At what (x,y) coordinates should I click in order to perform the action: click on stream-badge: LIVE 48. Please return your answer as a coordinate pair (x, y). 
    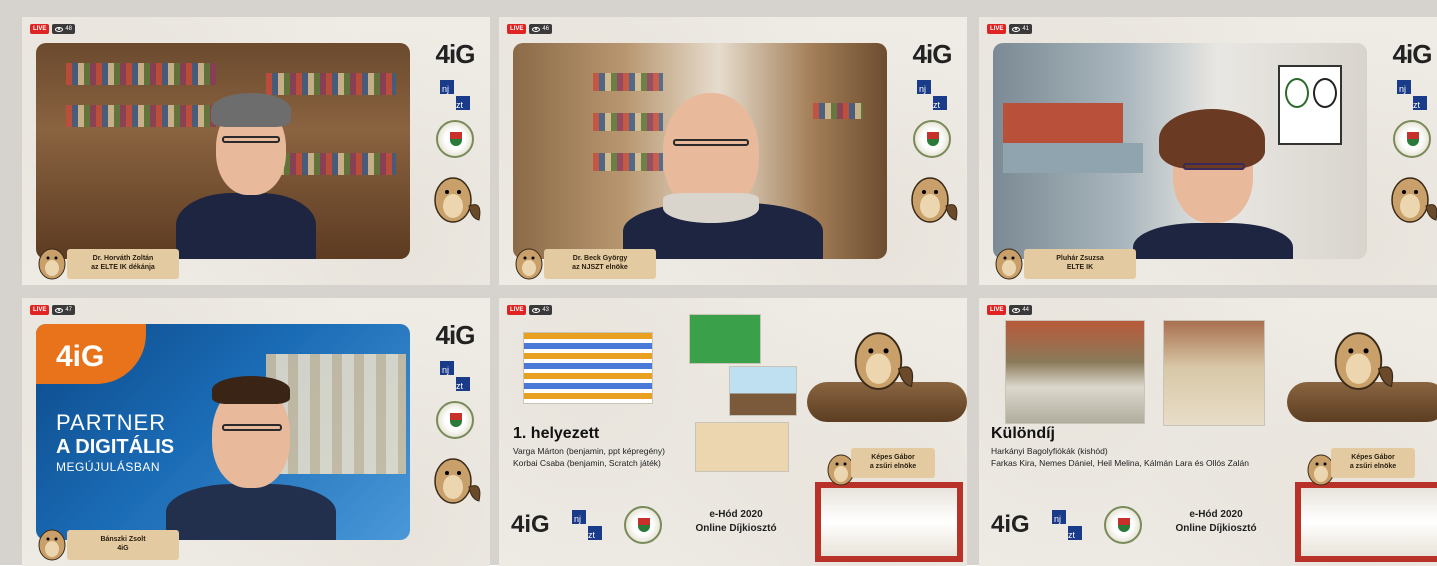
    Looking at the image, I should click on (53, 29).